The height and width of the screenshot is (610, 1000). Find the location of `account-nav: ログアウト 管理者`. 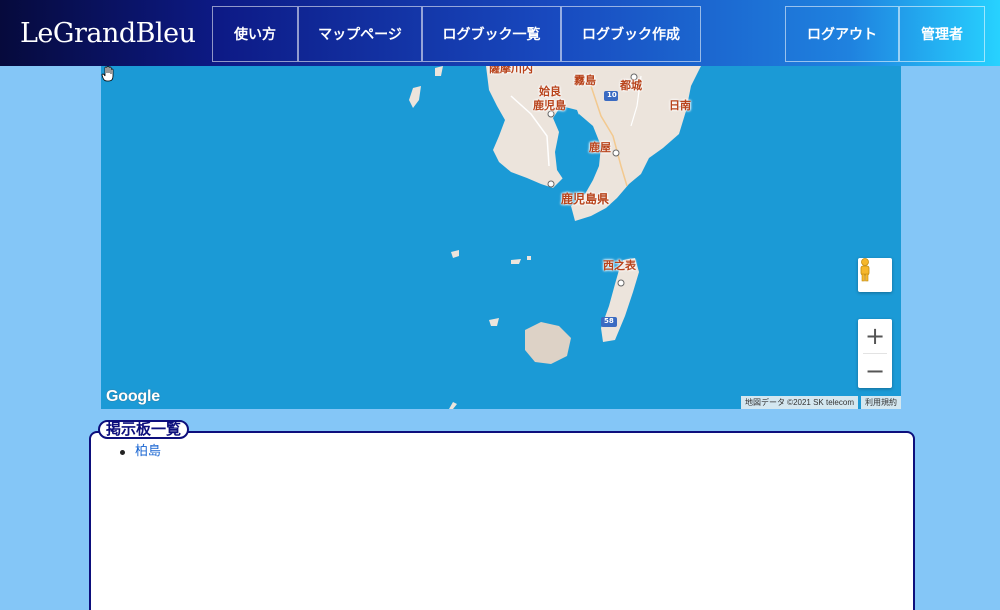

account-nav: ログアウト 管理者 is located at coordinates (885, 34).